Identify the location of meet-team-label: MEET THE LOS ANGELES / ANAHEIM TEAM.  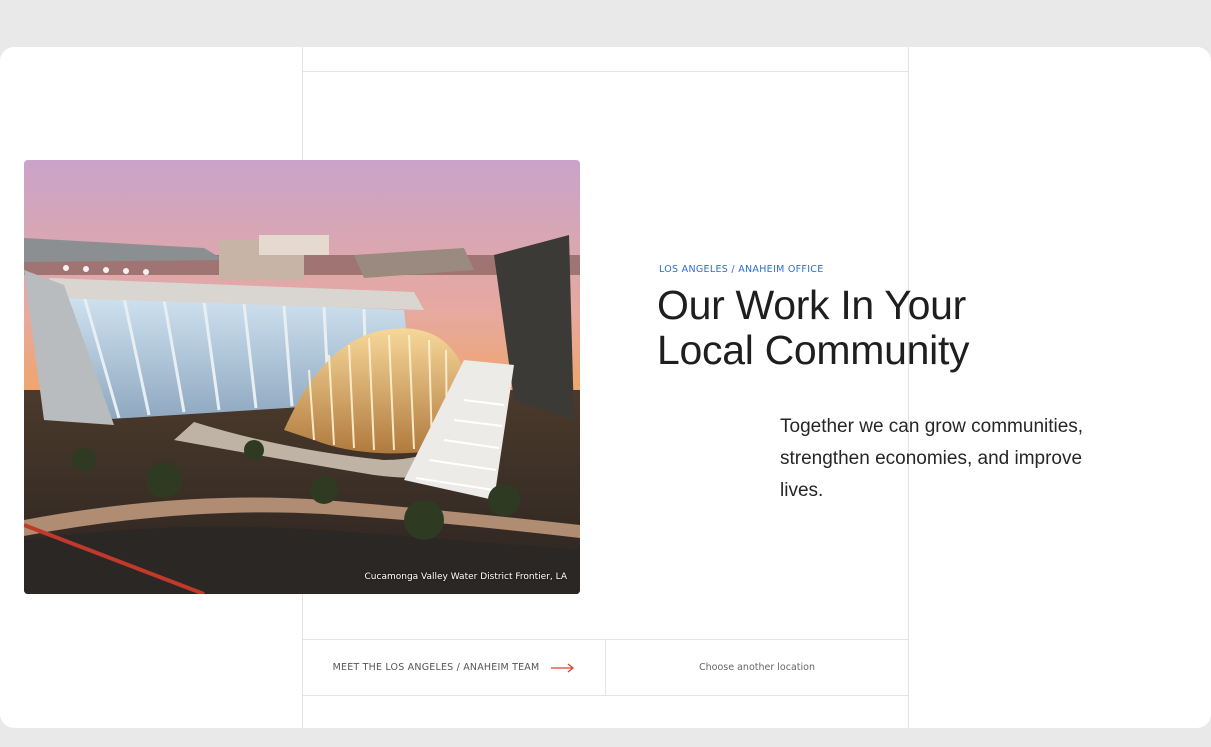
(436, 667).